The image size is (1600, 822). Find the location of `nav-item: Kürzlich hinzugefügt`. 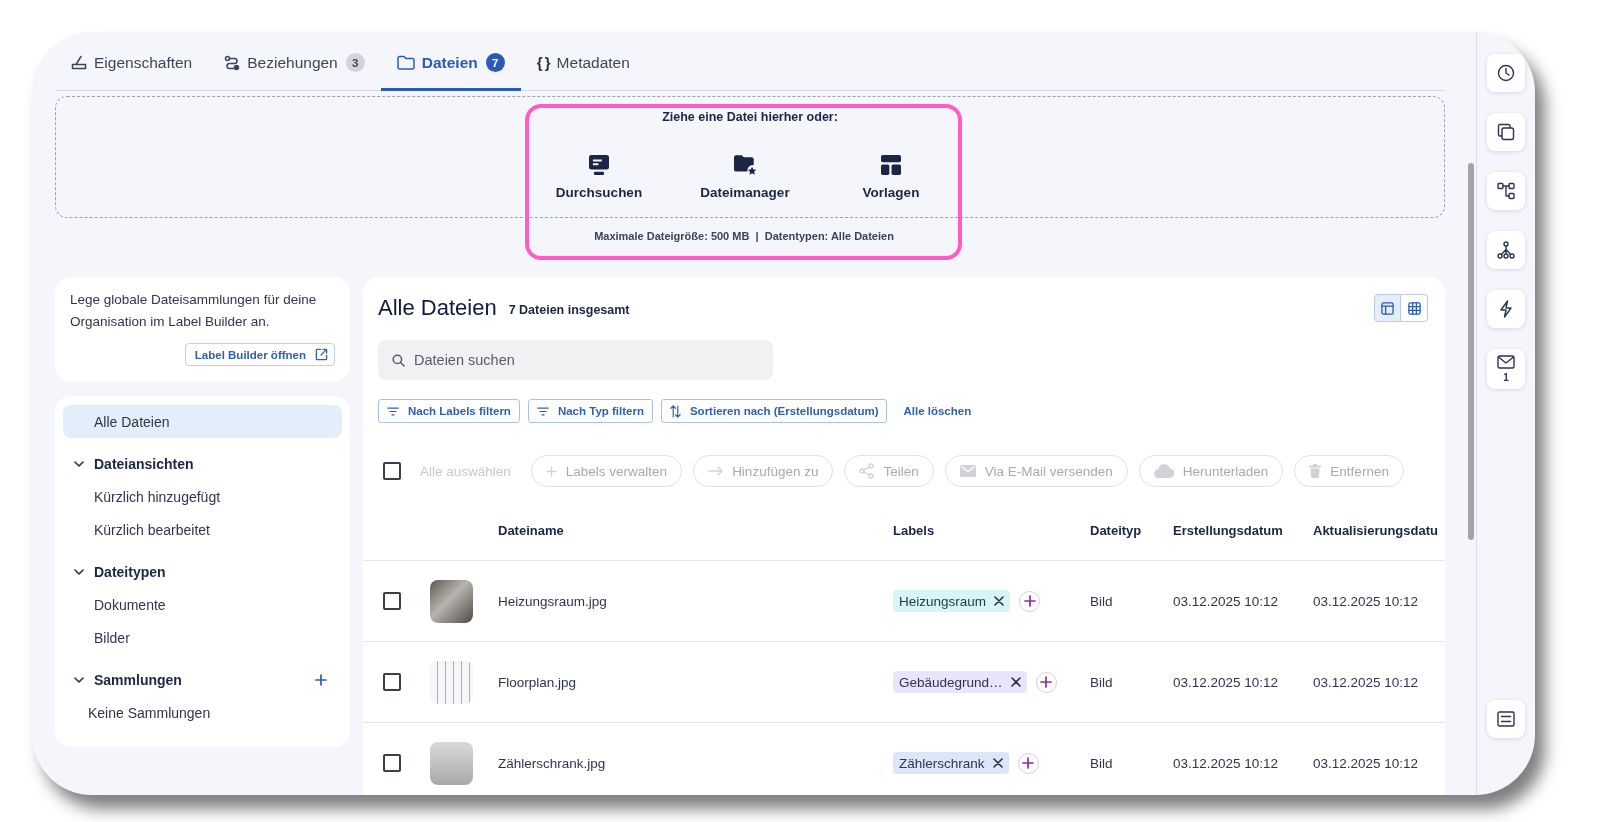

nav-item: Kürzlich hinzugefügt is located at coordinates (202, 496).